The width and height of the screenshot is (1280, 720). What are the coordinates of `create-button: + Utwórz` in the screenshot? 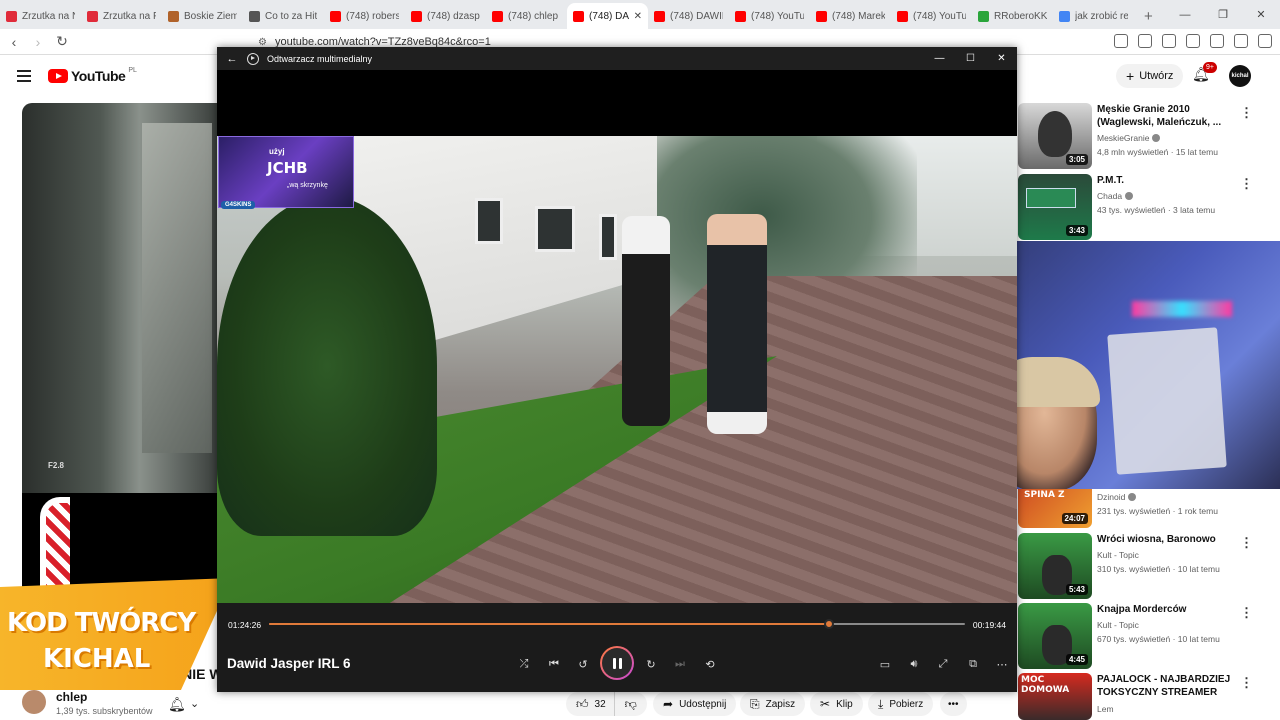 It's located at (1150, 76).